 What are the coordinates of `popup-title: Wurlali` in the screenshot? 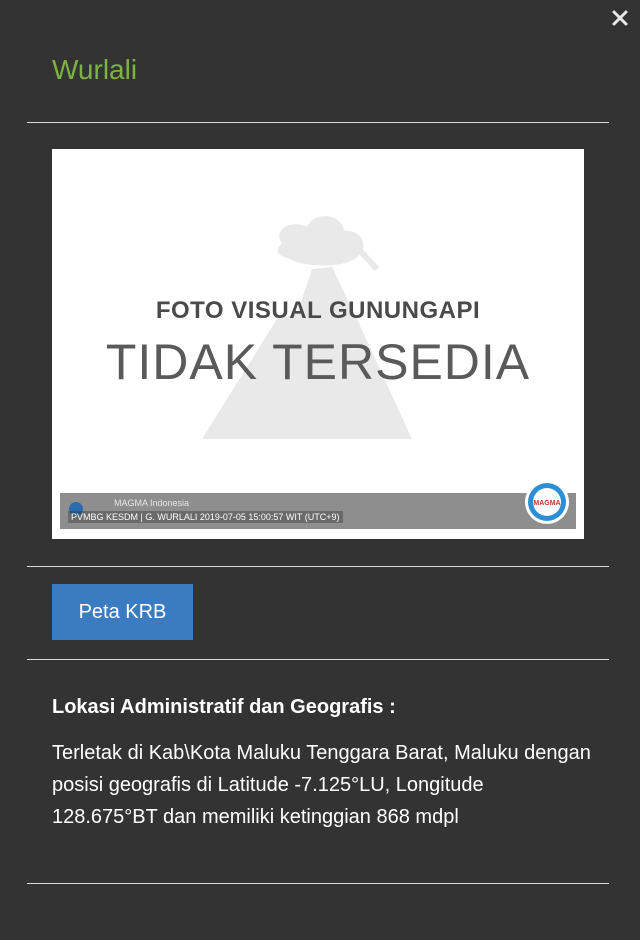 It's located at (95, 69).